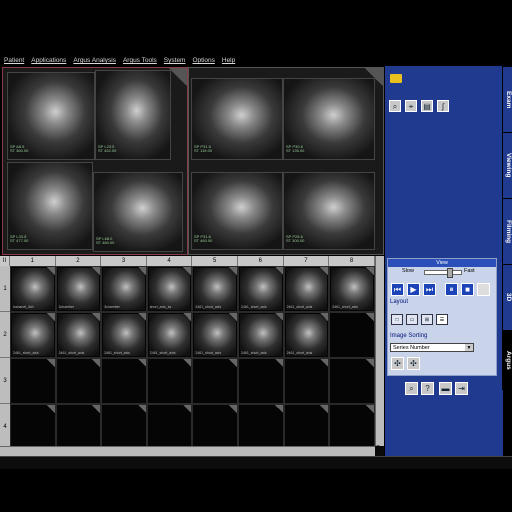 This screenshot has height=512, width=512. Describe the element at coordinates (451, 289) in the screenshot. I see `pause-button: ⏸` at that location.